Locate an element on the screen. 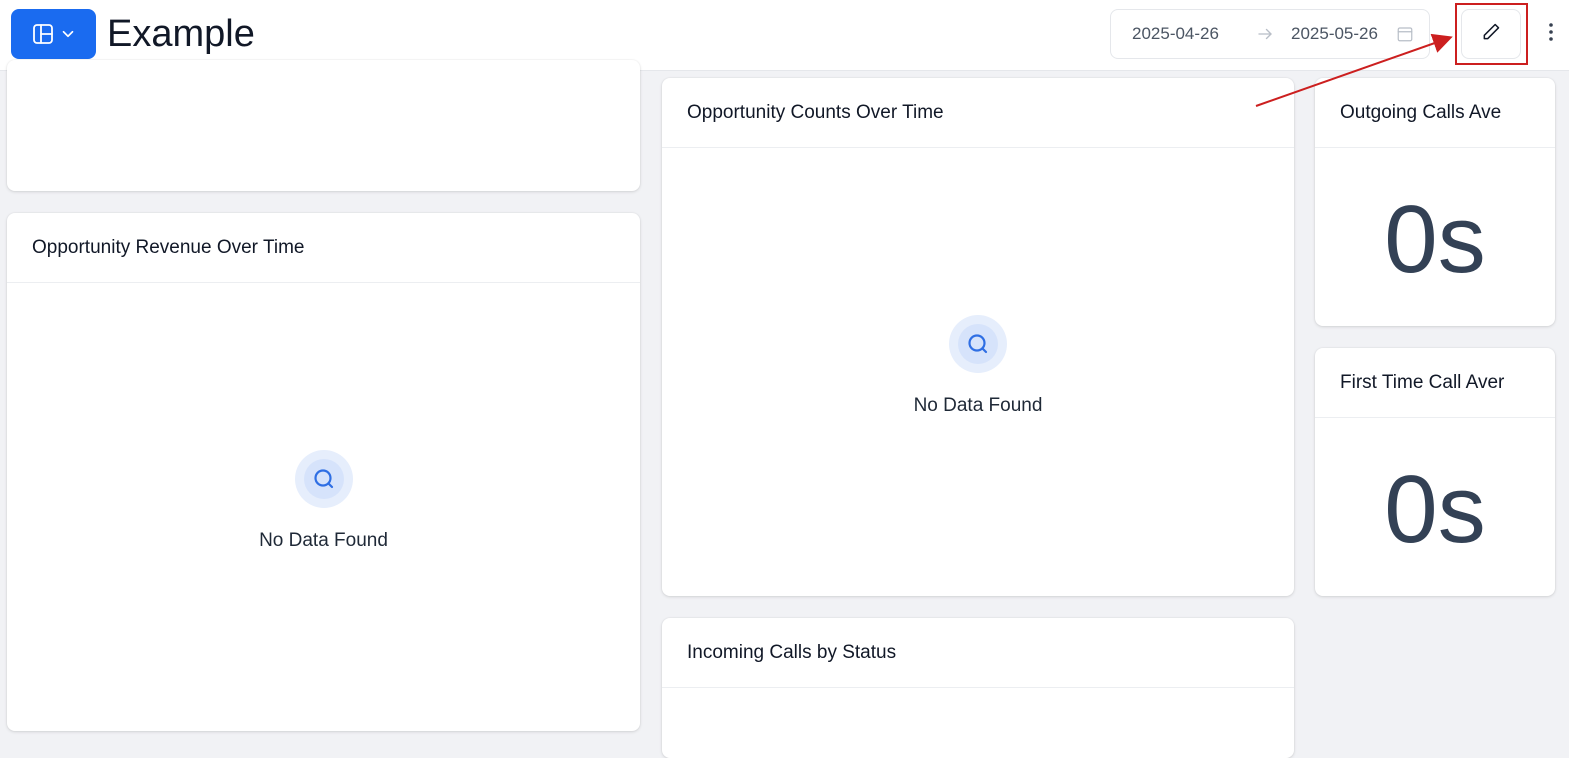 This screenshot has height=758, width=1569. more-options-button is located at coordinates (1551, 34).